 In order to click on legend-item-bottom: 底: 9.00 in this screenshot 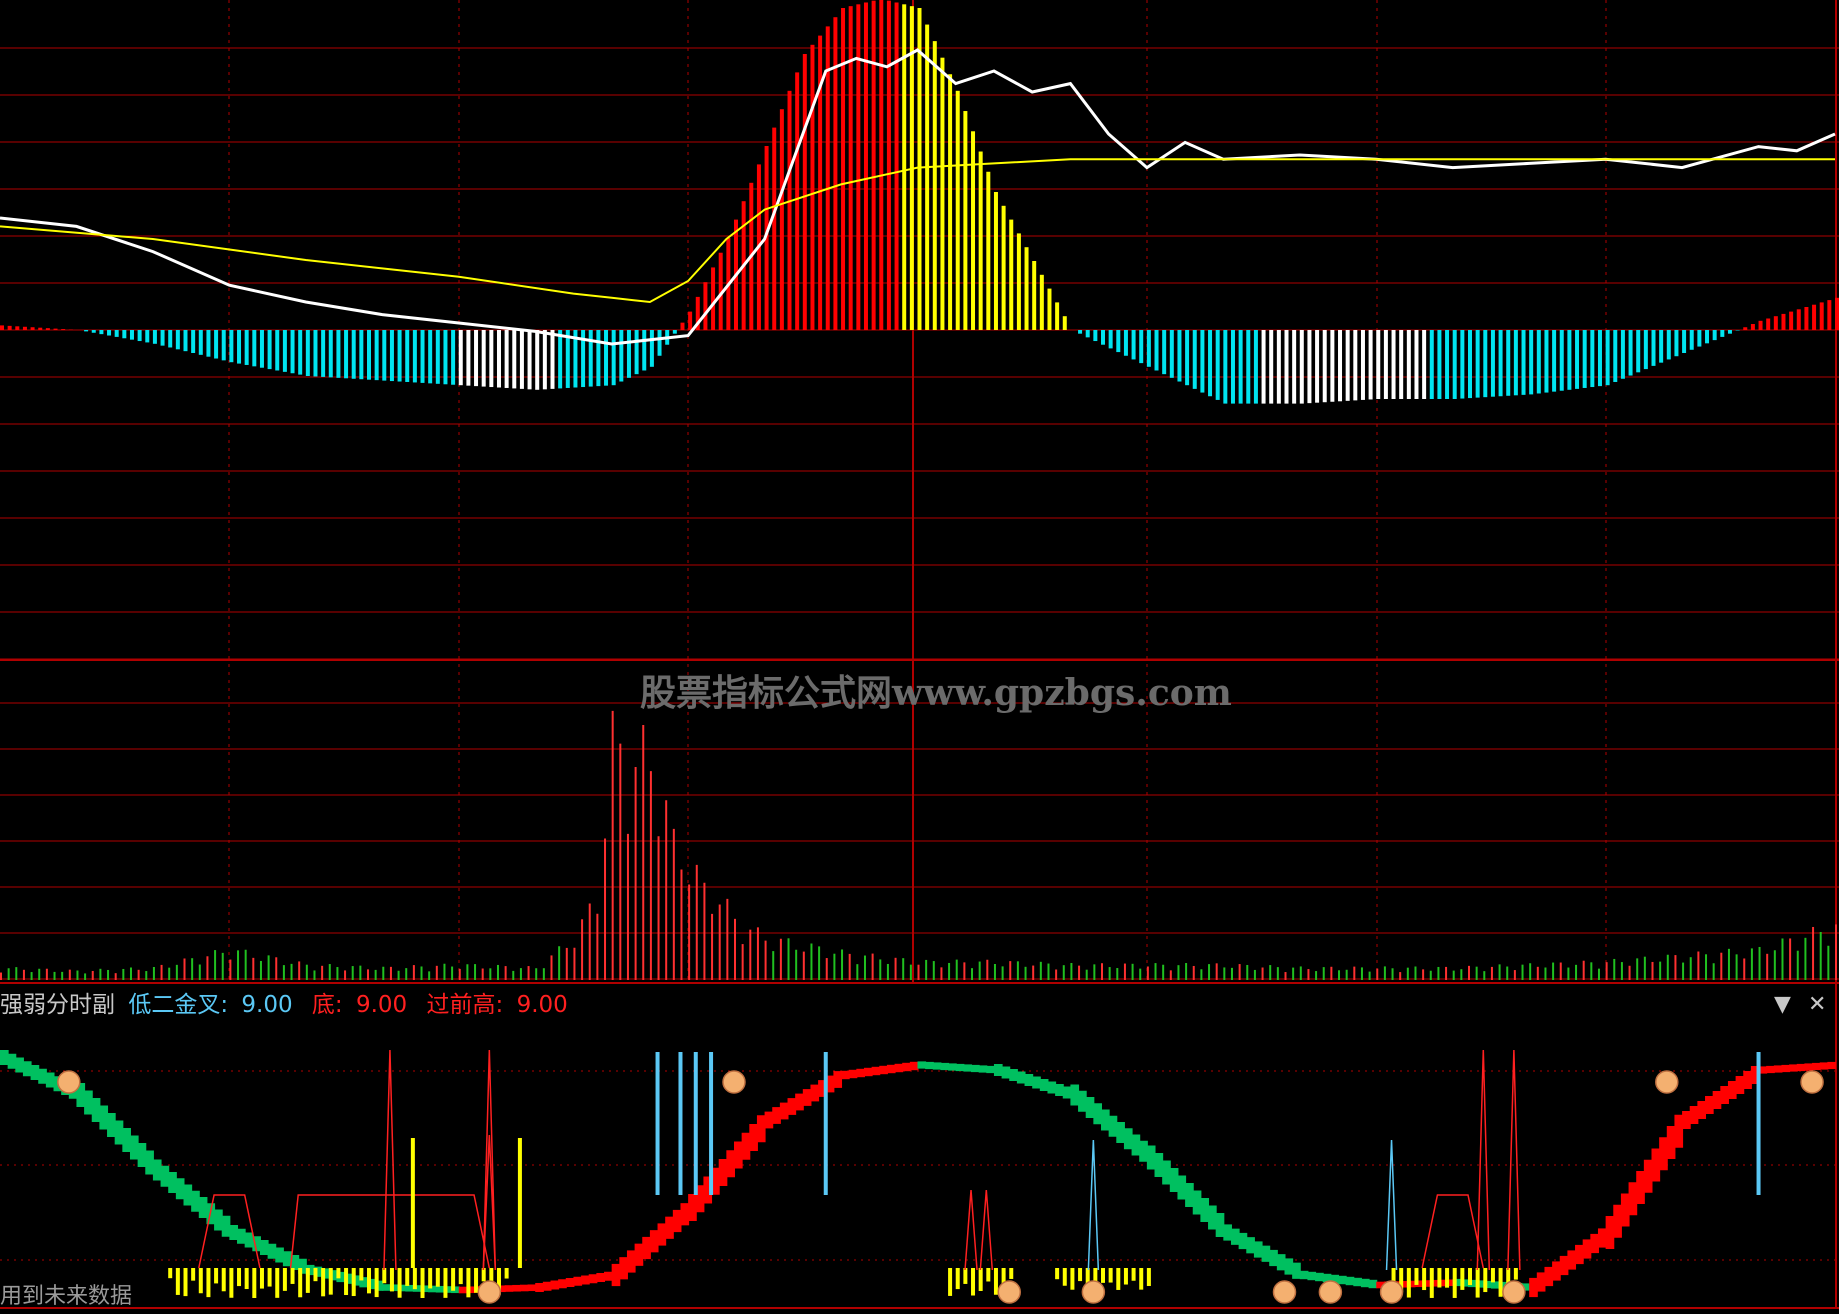, I will do `click(366, 1005)`.